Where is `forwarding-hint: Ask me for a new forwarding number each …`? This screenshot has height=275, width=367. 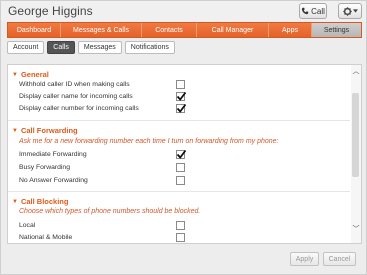 forwarding-hint: Ask me for a new forwarding number each … is located at coordinates (149, 141).